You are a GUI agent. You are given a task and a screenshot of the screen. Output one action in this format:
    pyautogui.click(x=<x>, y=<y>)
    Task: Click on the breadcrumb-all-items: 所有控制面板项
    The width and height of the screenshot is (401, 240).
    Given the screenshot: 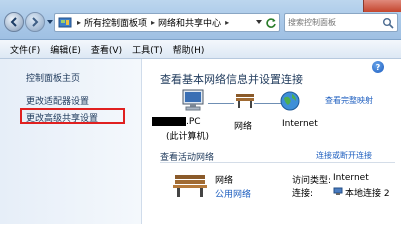 What is the action you would take?
    pyautogui.click(x=115, y=22)
    